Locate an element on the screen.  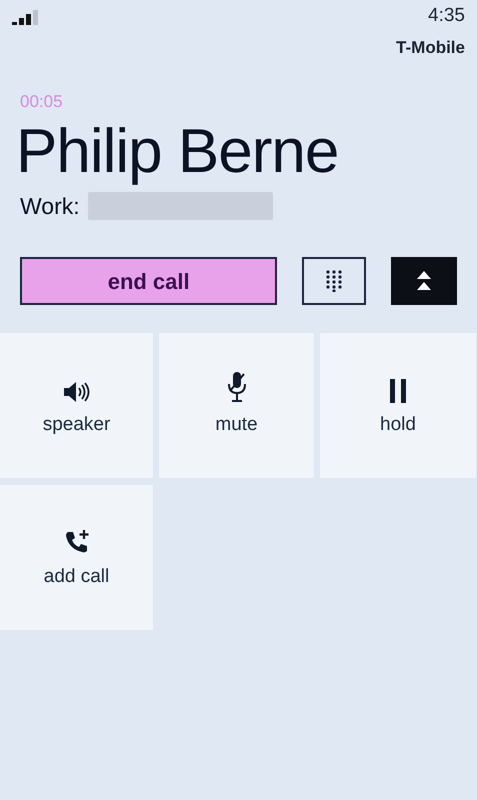
keypad-button is located at coordinates (334, 281).